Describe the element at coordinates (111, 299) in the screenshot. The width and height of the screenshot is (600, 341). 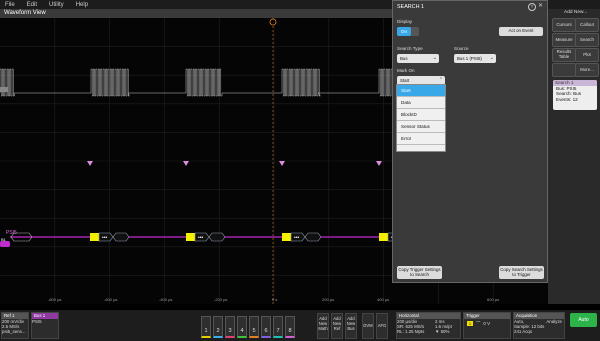
I see `time-label-2: -600 µs` at that location.